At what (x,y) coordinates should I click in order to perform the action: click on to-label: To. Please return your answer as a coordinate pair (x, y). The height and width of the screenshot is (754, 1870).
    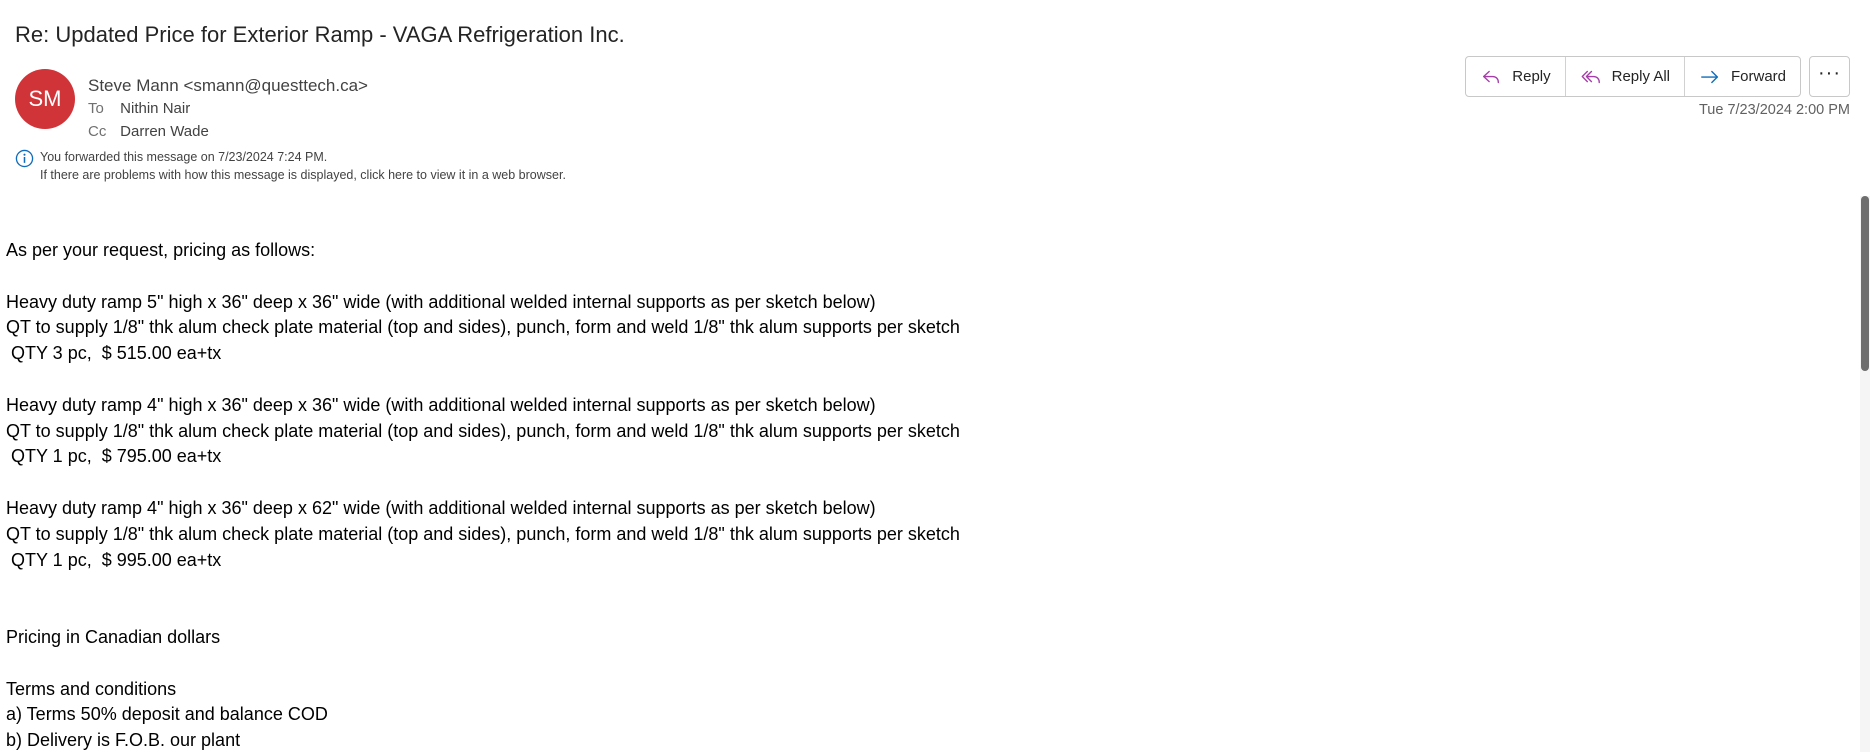
    Looking at the image, I should click on (96, 108).